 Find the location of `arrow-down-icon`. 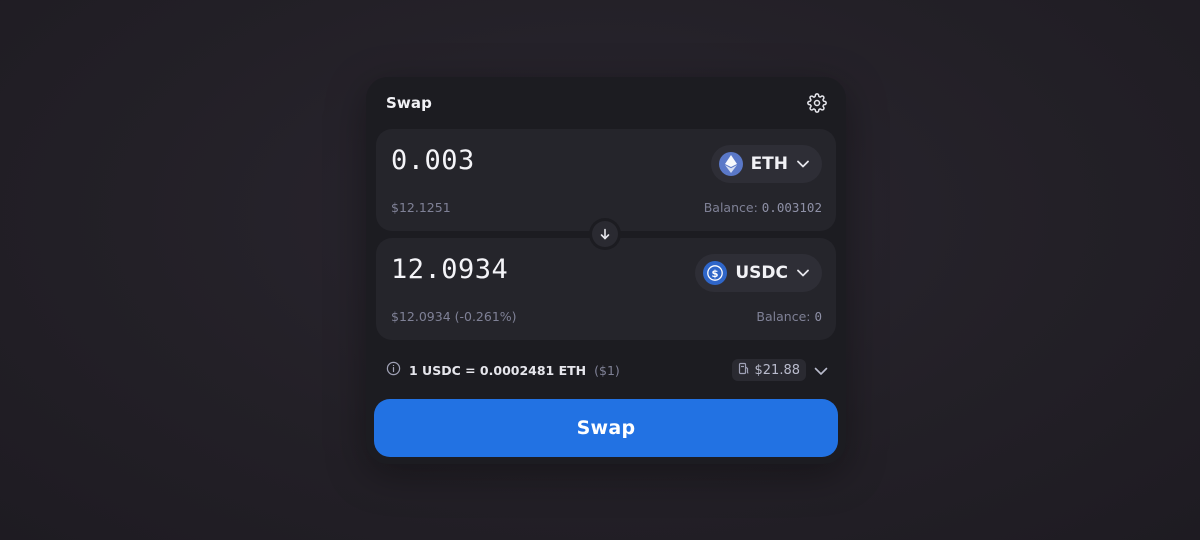

arrow-down-icon is located at coordinates (605, 234).